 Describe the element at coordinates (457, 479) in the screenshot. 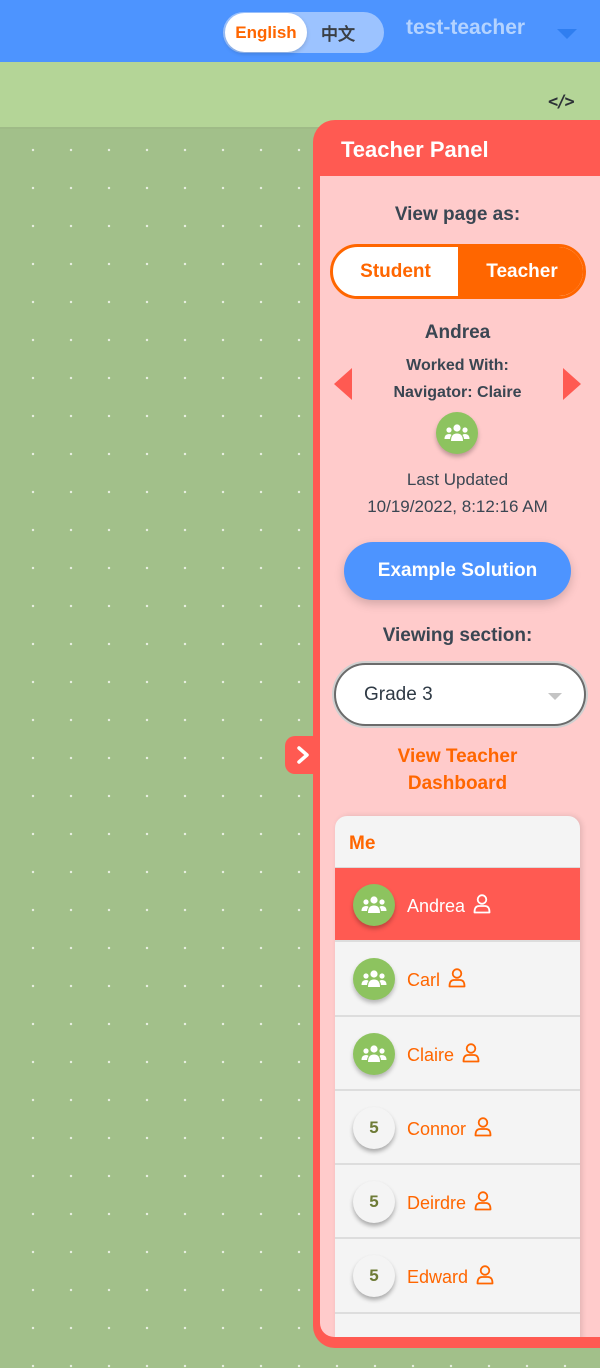

I see `last-updated-label: Last Updated` at that location.